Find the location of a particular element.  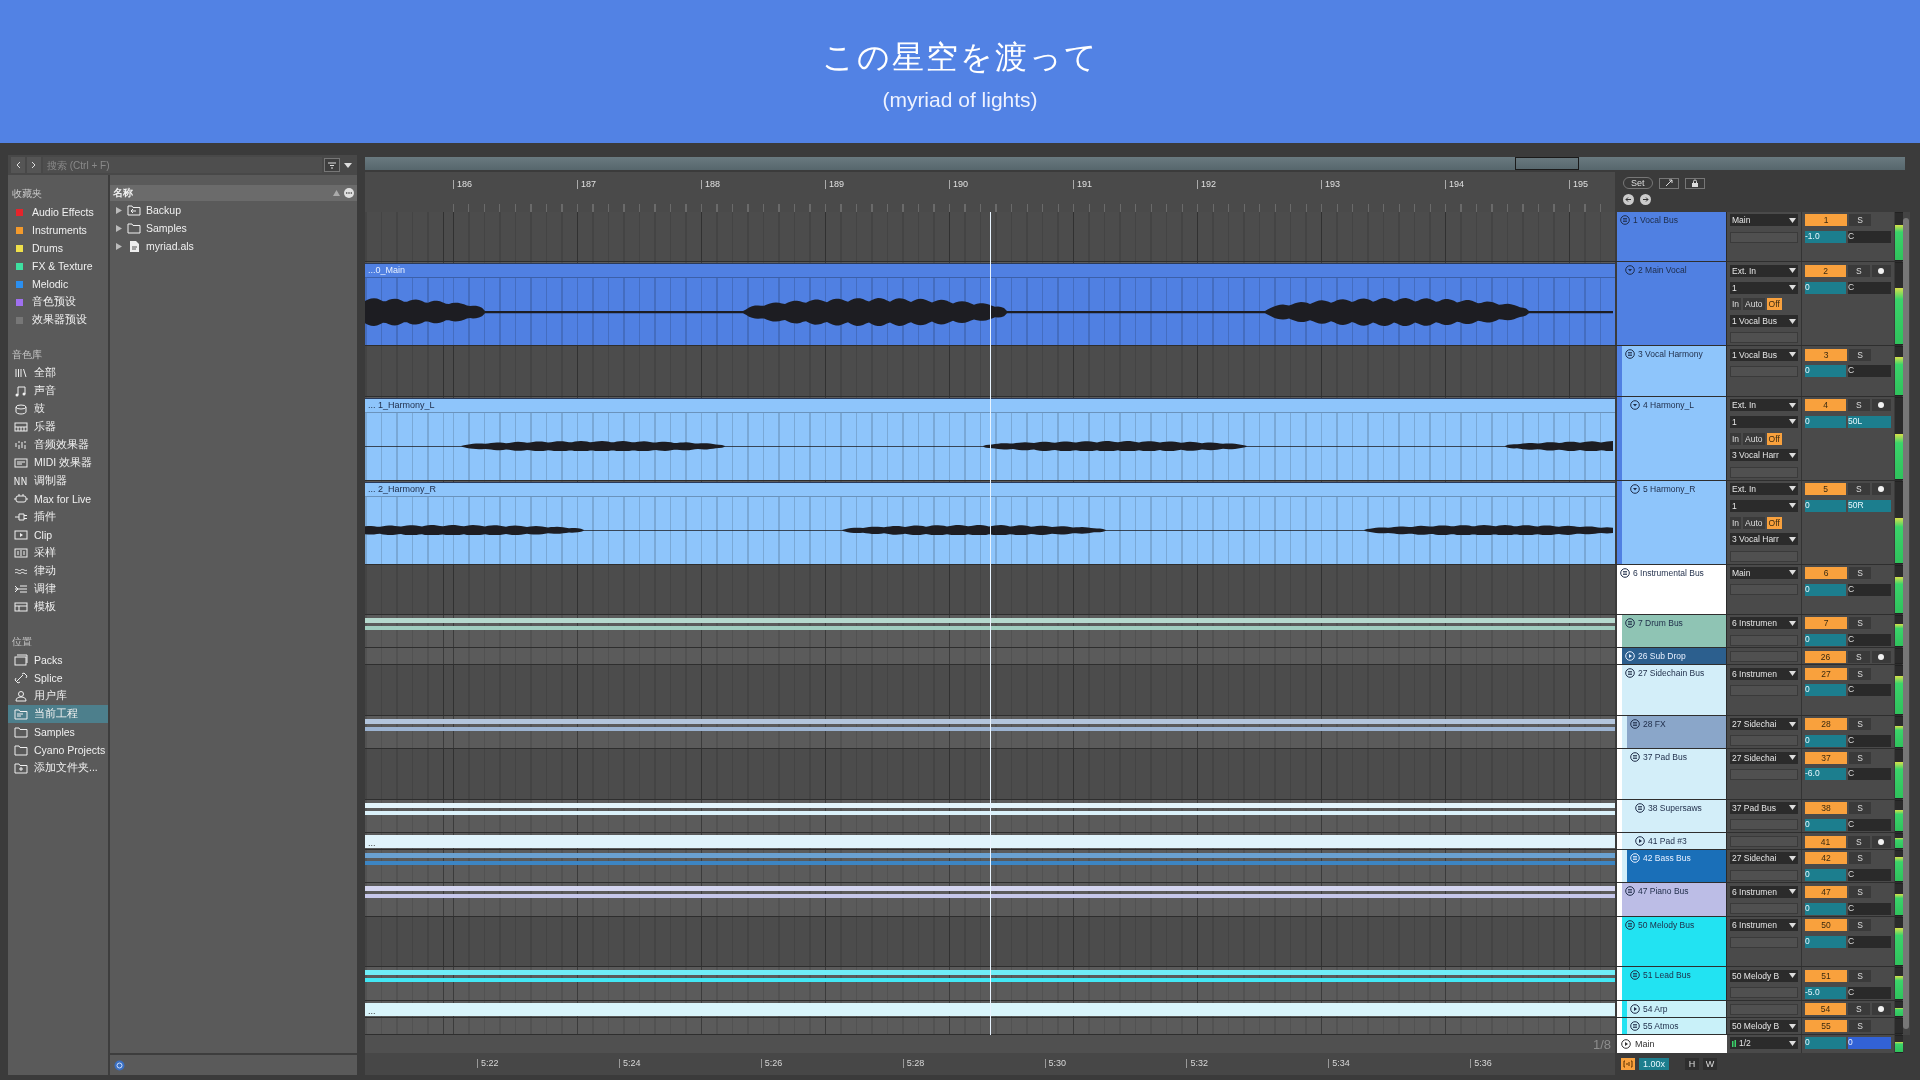

play-circle-icon is located at coordinates (1635, 1009).